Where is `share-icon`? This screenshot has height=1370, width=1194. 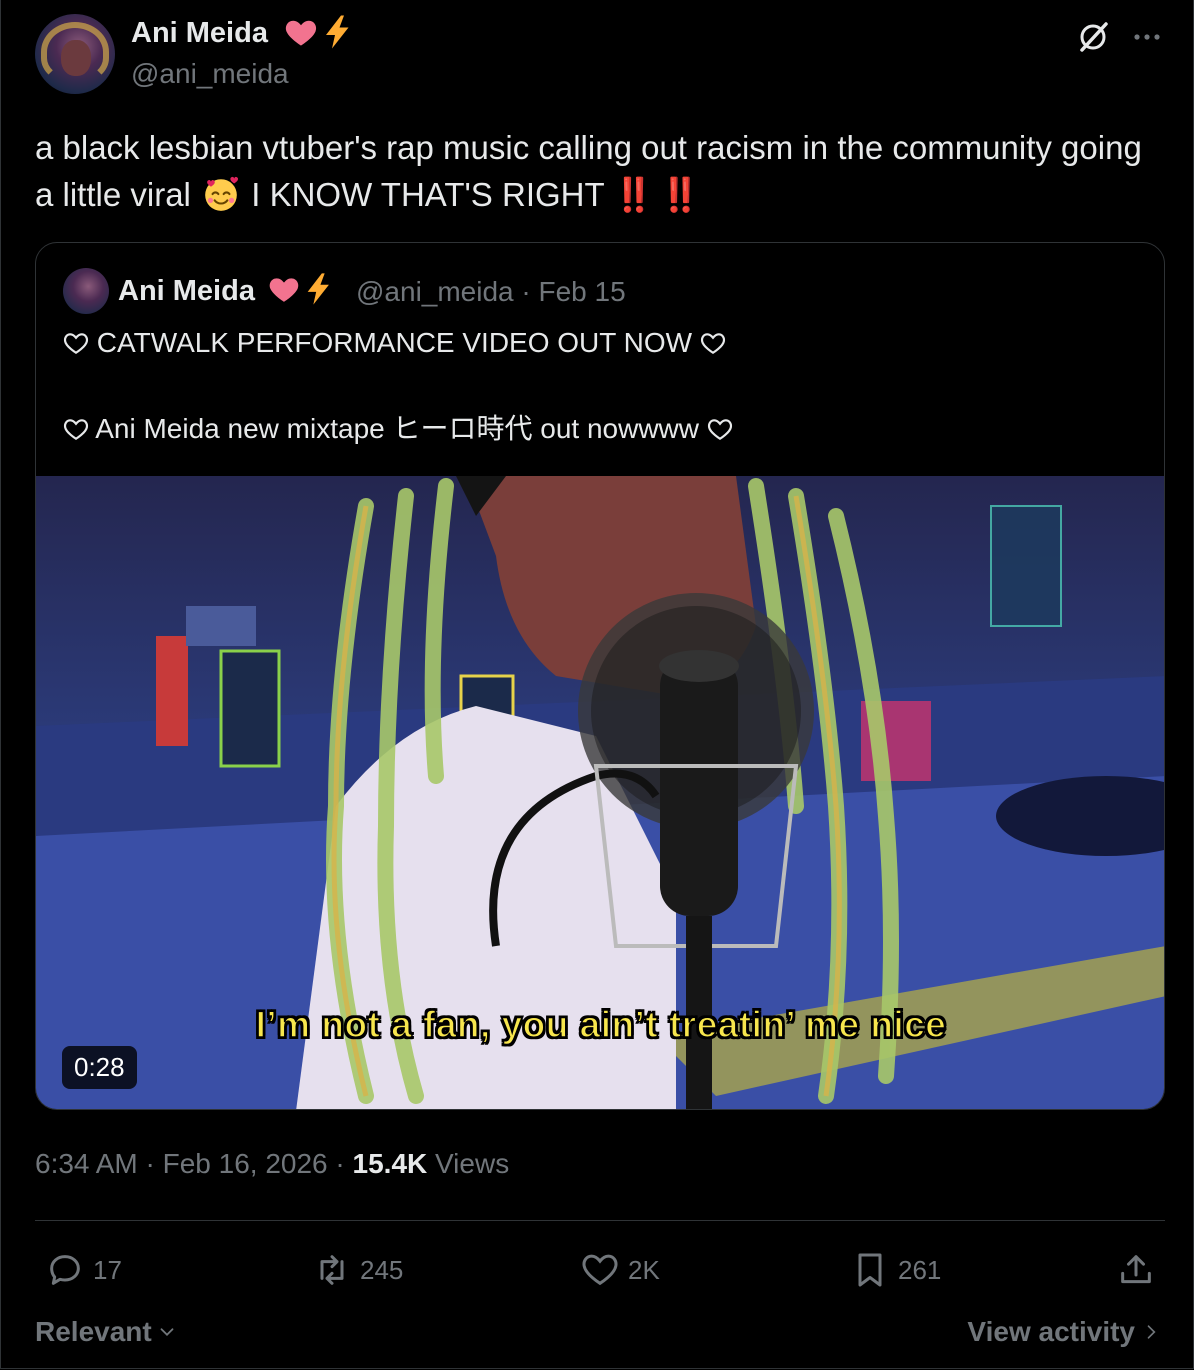 share-icon is located at coordinates (1136, 1269).